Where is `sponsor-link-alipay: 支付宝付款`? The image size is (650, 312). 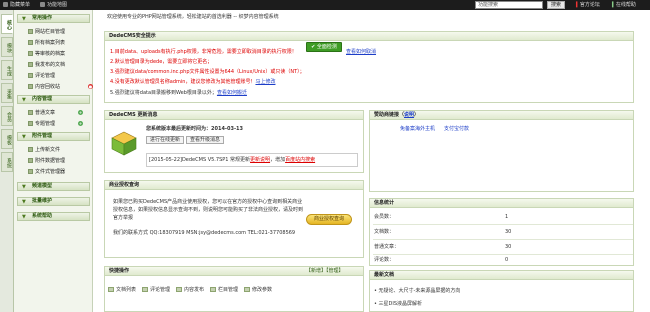
sponsor-link-alipay: 支付宝付款 is located at coordinates (456, 129).